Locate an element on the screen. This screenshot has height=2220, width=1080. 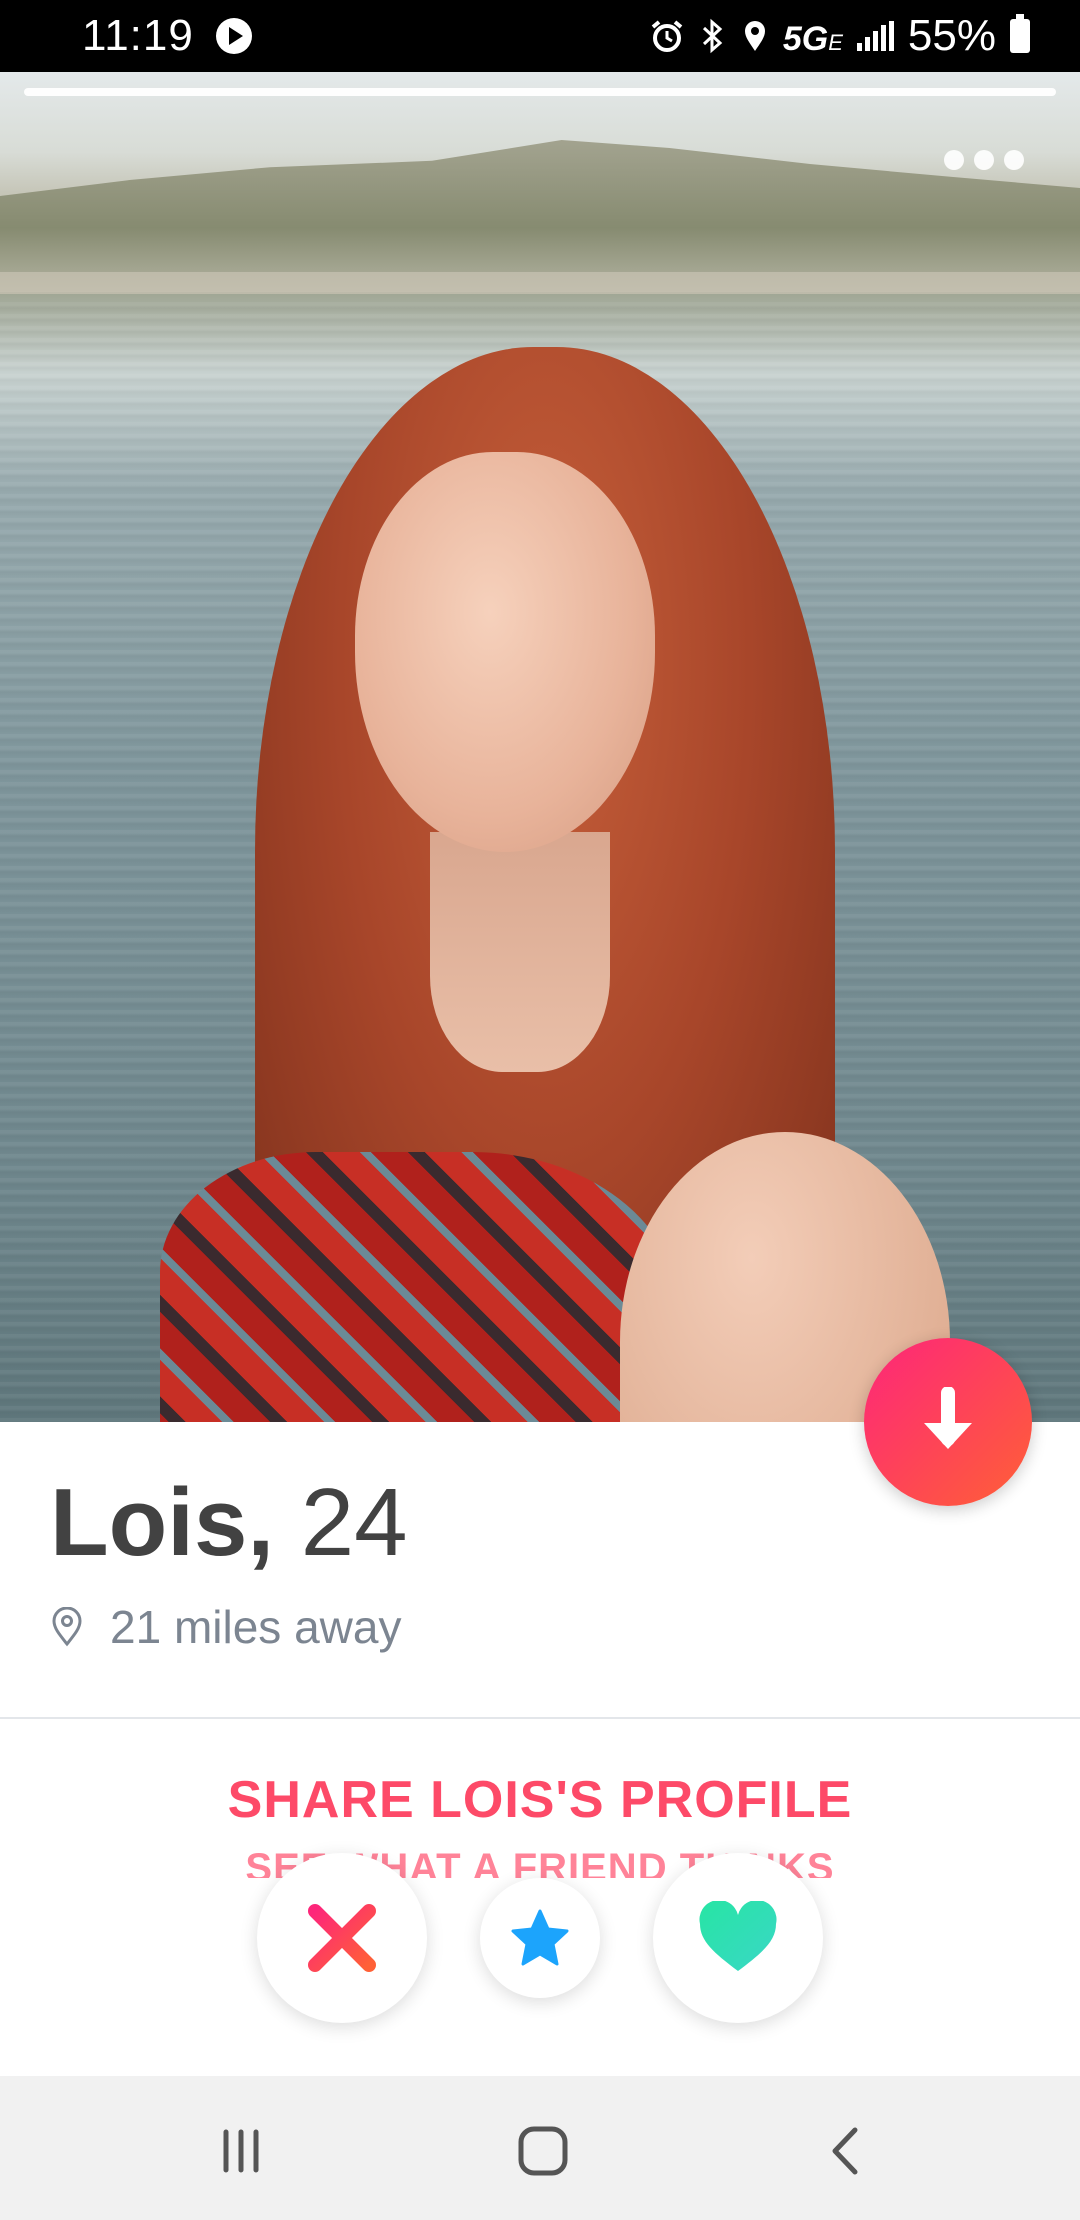
recents-icon is located at coordinates (241, 2151).